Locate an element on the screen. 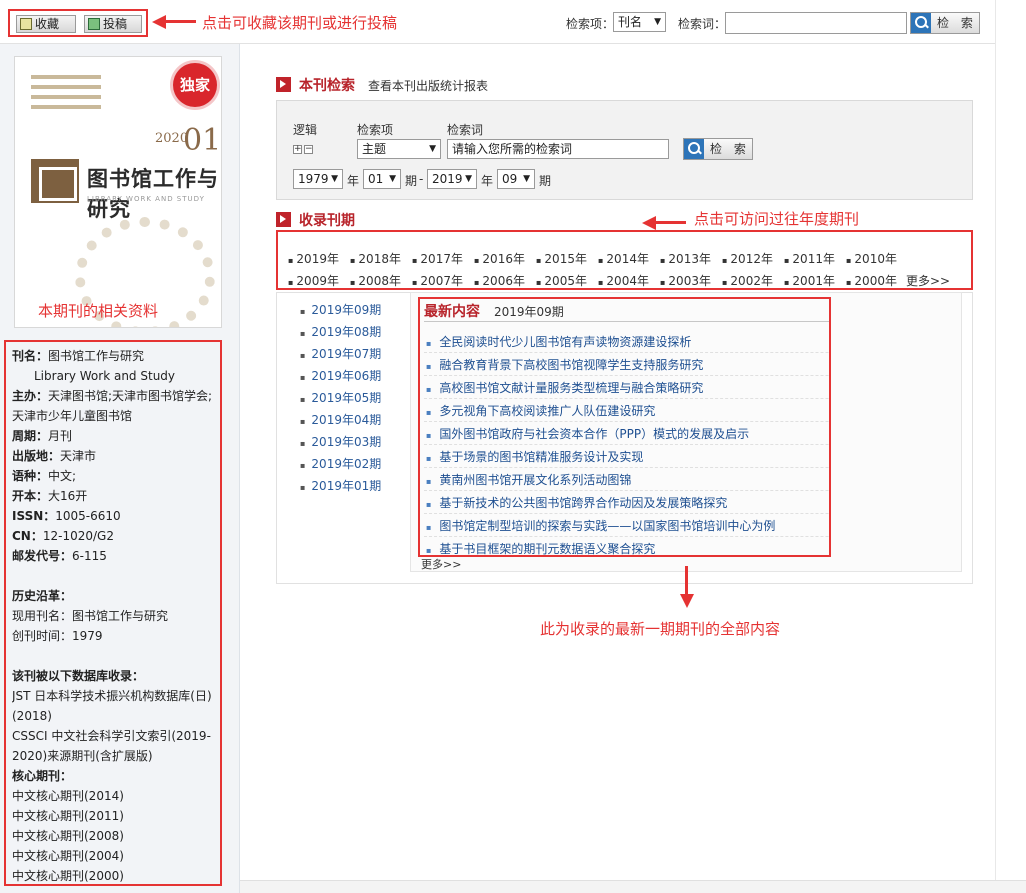 This screenshot has width=1026, height=893. search-input is located at coordinates (816, 23).